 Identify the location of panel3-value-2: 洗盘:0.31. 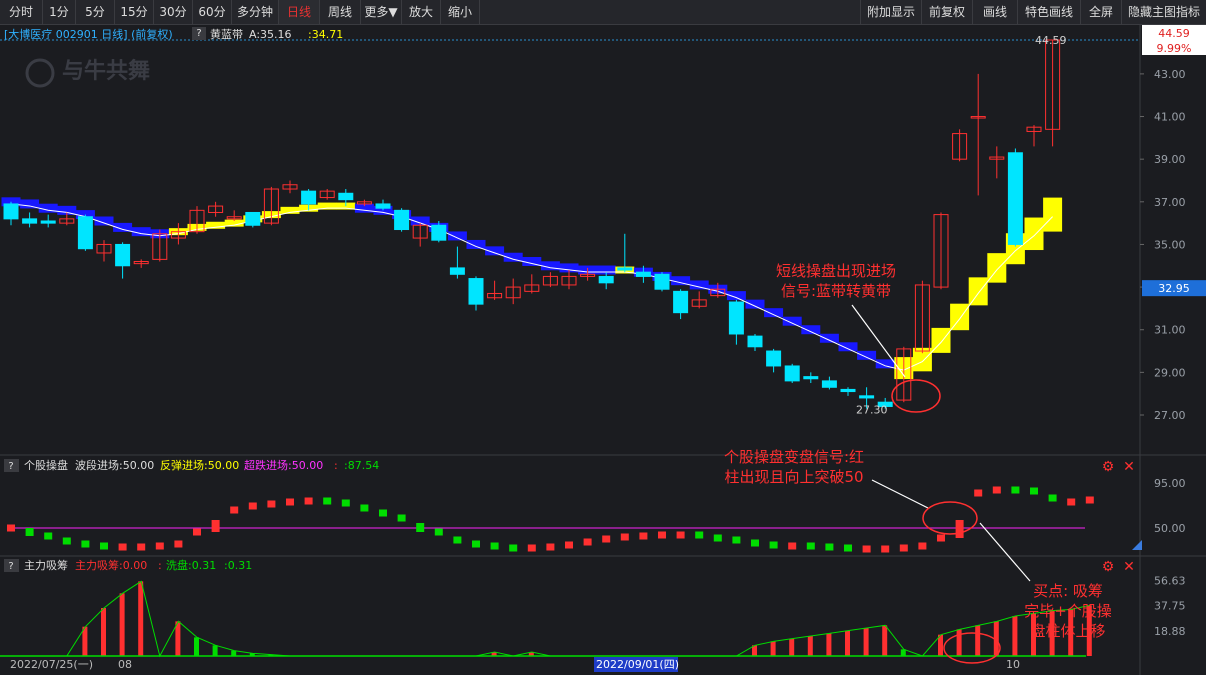
(191, 565).